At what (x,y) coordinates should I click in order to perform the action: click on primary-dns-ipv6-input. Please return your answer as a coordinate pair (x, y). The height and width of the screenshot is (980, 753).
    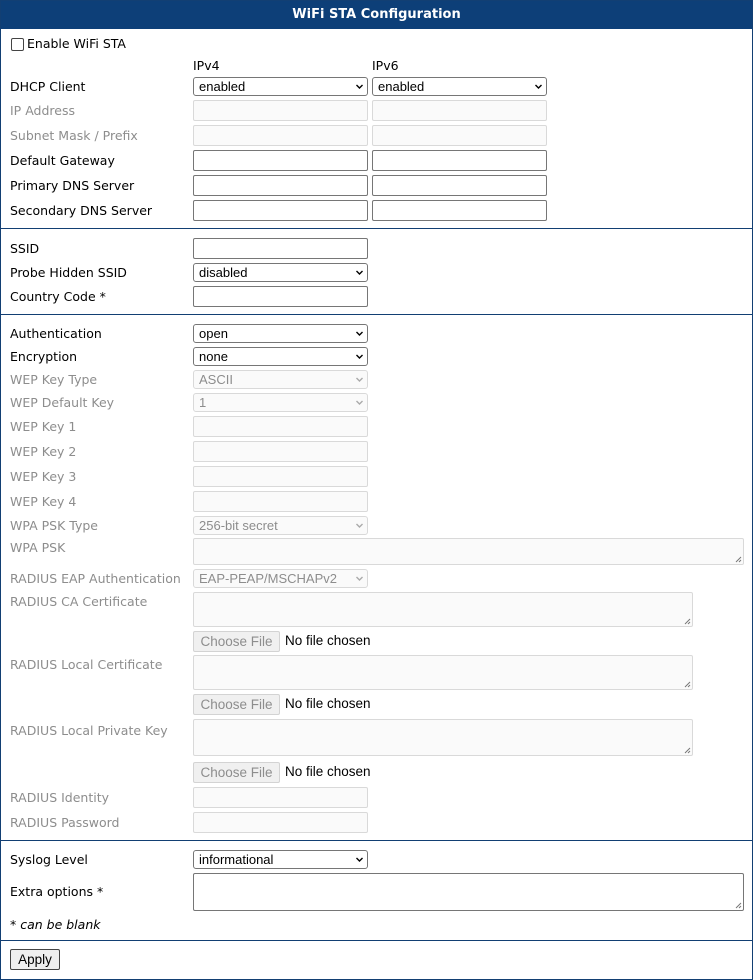
    Looking at the image, I should click on (459, 185).